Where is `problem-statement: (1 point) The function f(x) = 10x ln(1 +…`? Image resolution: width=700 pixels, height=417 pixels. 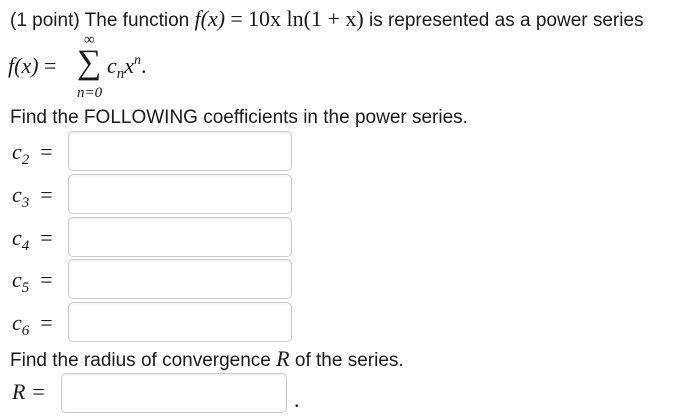 problem-statement: (1 point) The function f(x) = 10x ln(1 +… is located at coordinates (327, 19).